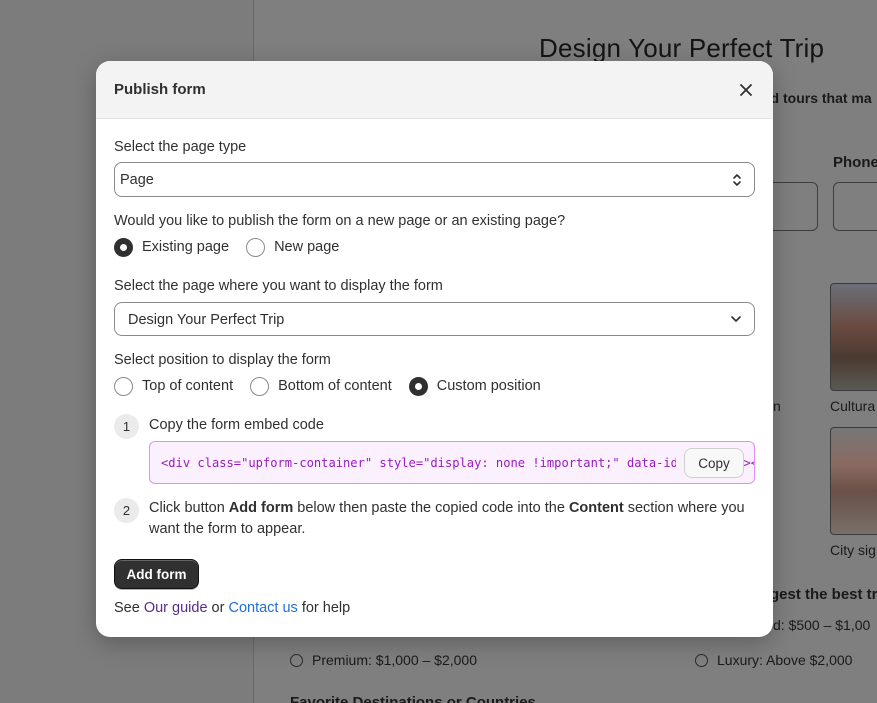 Image resolution: width=877 pixels, height=703 pixels. What do you see at coordinates (853, 550) in the screenshot?
I see `background-card-label: City sig` at bounding box center [853, 550].